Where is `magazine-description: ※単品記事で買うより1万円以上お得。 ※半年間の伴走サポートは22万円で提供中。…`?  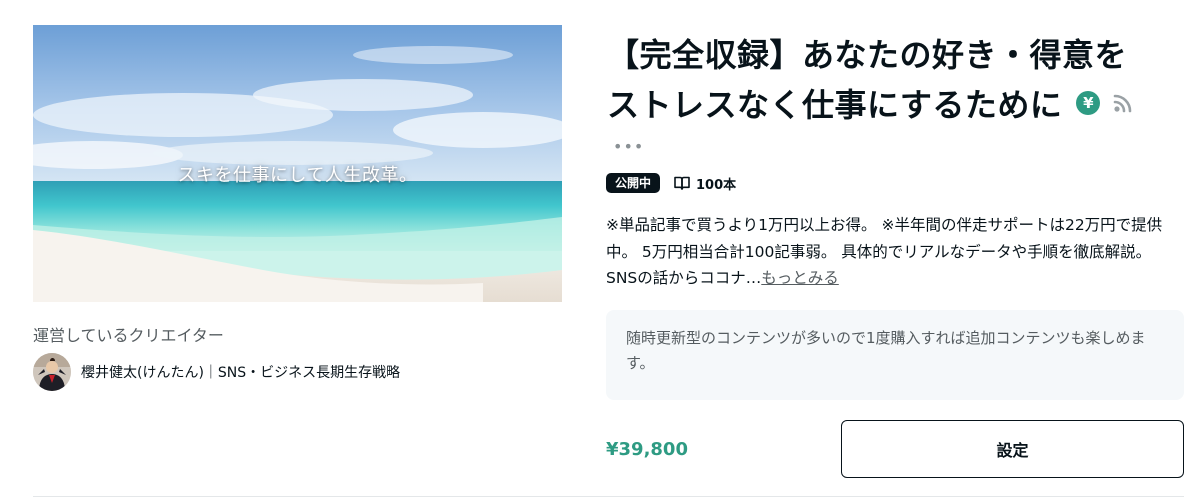
magazine-description: ※単品記事で買うより1万円以上お得。 ※半年間の伴走サポートは22万円で提供中。… is located at coordinates (896, 252).